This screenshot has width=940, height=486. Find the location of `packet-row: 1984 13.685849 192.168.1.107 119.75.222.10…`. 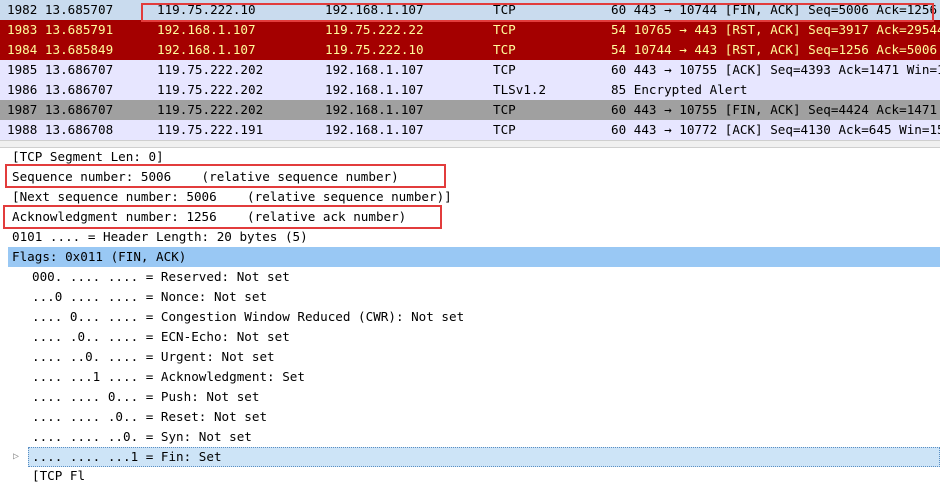

packet-row: 1984 13.685849 192.168.1.107 119.75.222.10… is located at coordinates (470, 50).